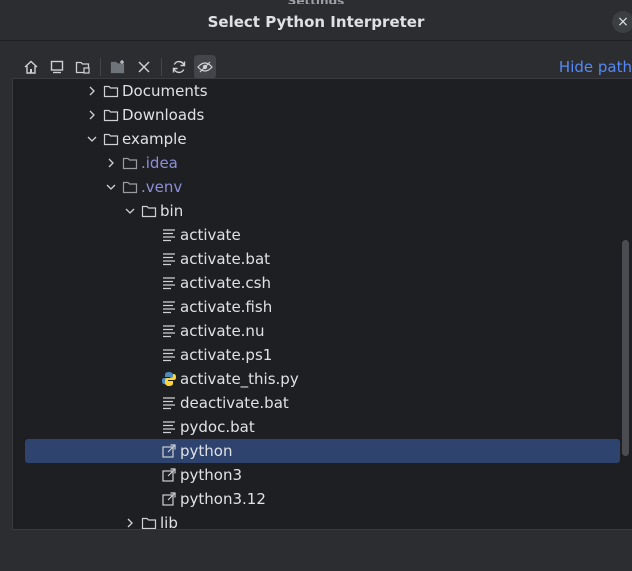 This screenshot has height=571, width=632. Describe the element at coordinates (322, 451) in the screenshot. I see `tree-item-python-selected: python` at that location.